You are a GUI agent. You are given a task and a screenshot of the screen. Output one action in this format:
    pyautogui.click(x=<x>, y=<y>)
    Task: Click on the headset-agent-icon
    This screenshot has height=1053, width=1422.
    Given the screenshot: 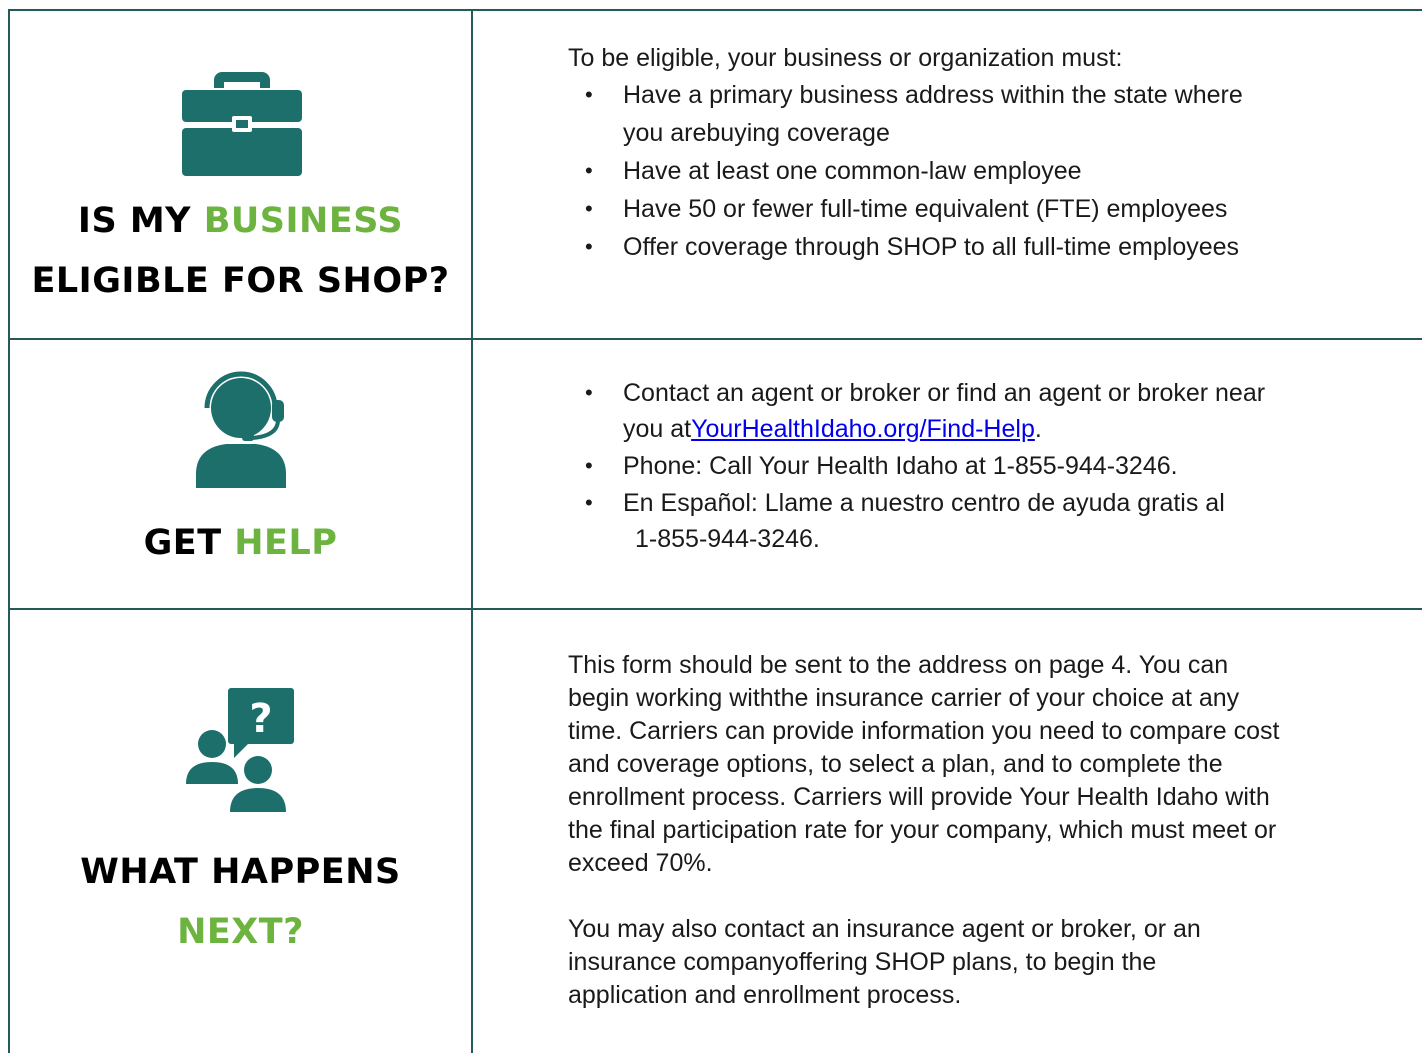 What is the action you would take?
    pyautogui.click(x=241, y=429)
    